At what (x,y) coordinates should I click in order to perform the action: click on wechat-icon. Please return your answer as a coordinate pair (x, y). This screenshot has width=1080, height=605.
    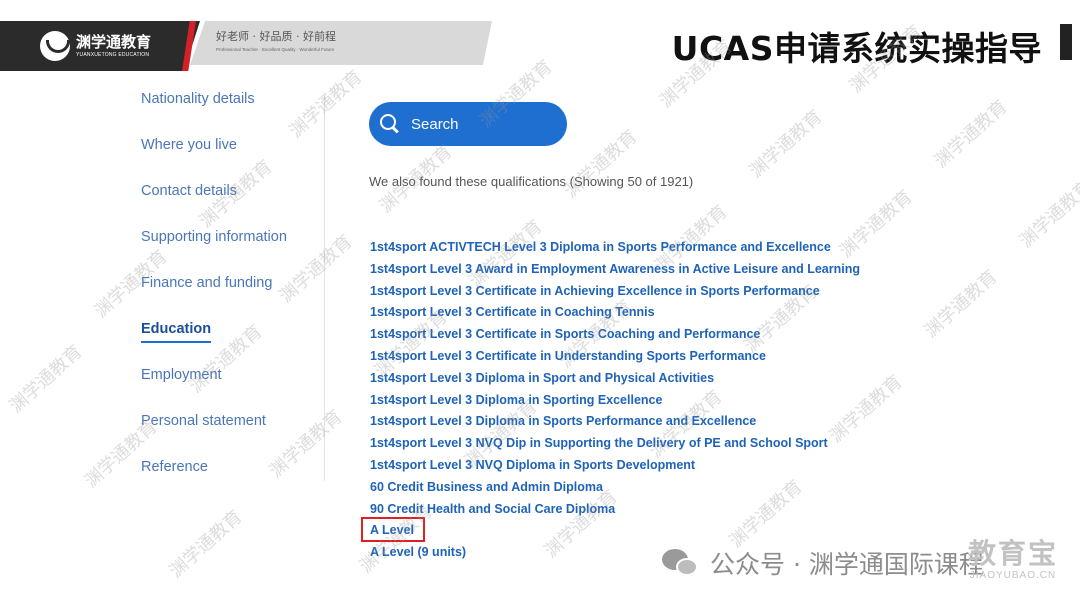
    Looking at the image, I should click on (682, 563).